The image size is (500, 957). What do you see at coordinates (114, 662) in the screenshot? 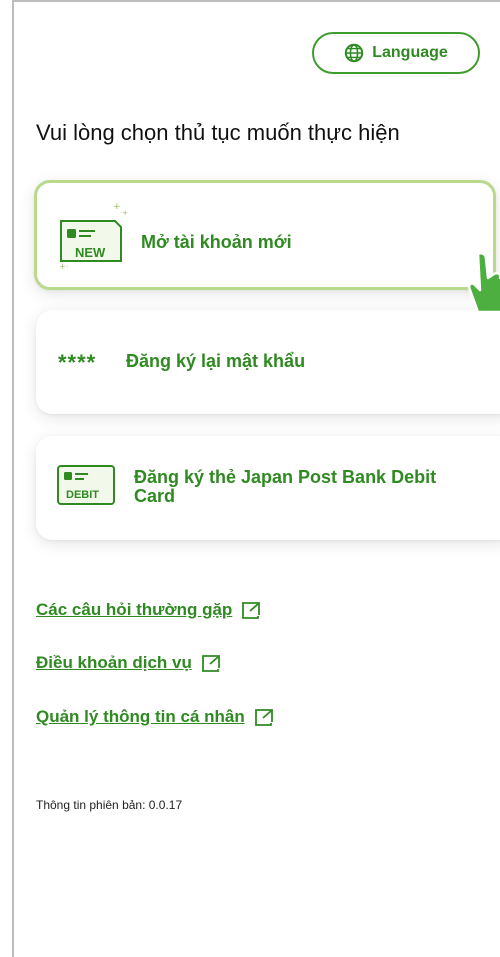
I see `terms-link-label: Điều khoản dịch vụ` at bounding box center [114, 662].